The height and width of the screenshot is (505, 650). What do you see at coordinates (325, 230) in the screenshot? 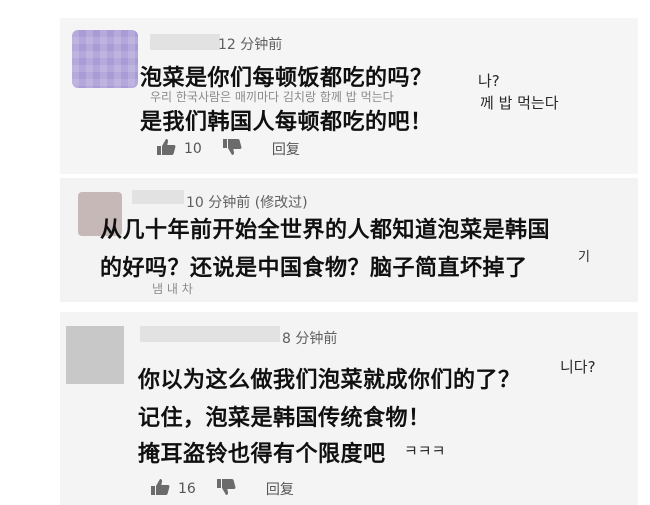
I see `comment-text-line: 从几十年前开始全世界的人都知道泡菜是韩国` at bounding box center [325, 230].